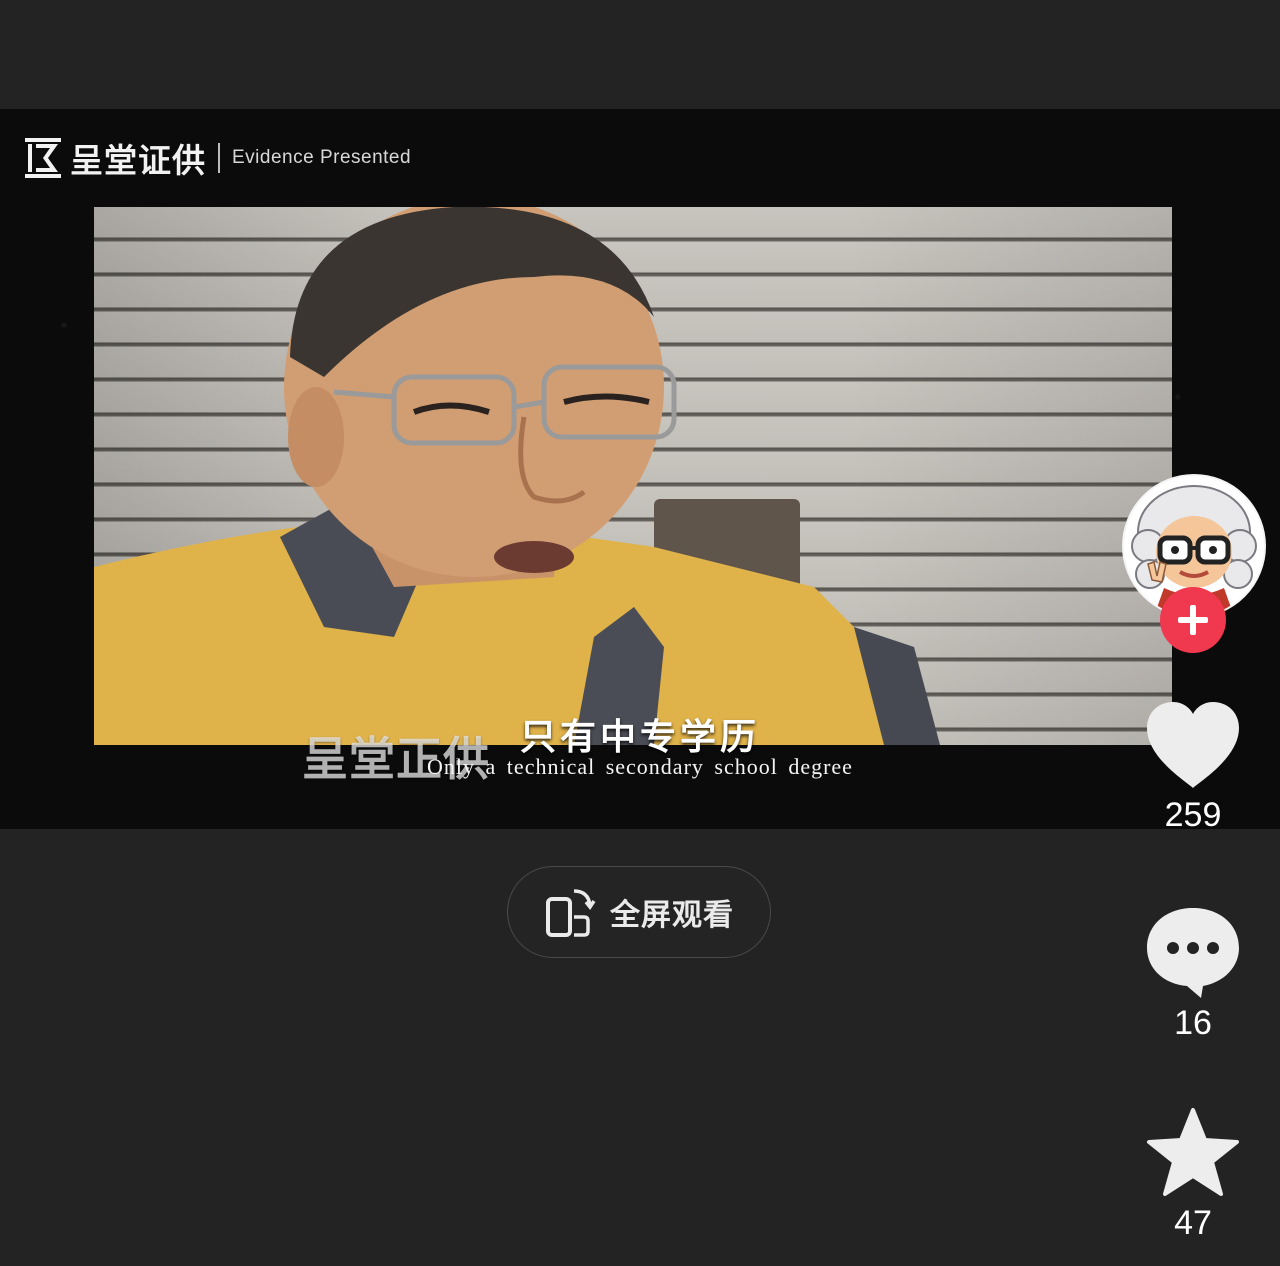  Describe the element at coordinates (1193, 745) in the screenshot. I see `heart-icon` at that location.